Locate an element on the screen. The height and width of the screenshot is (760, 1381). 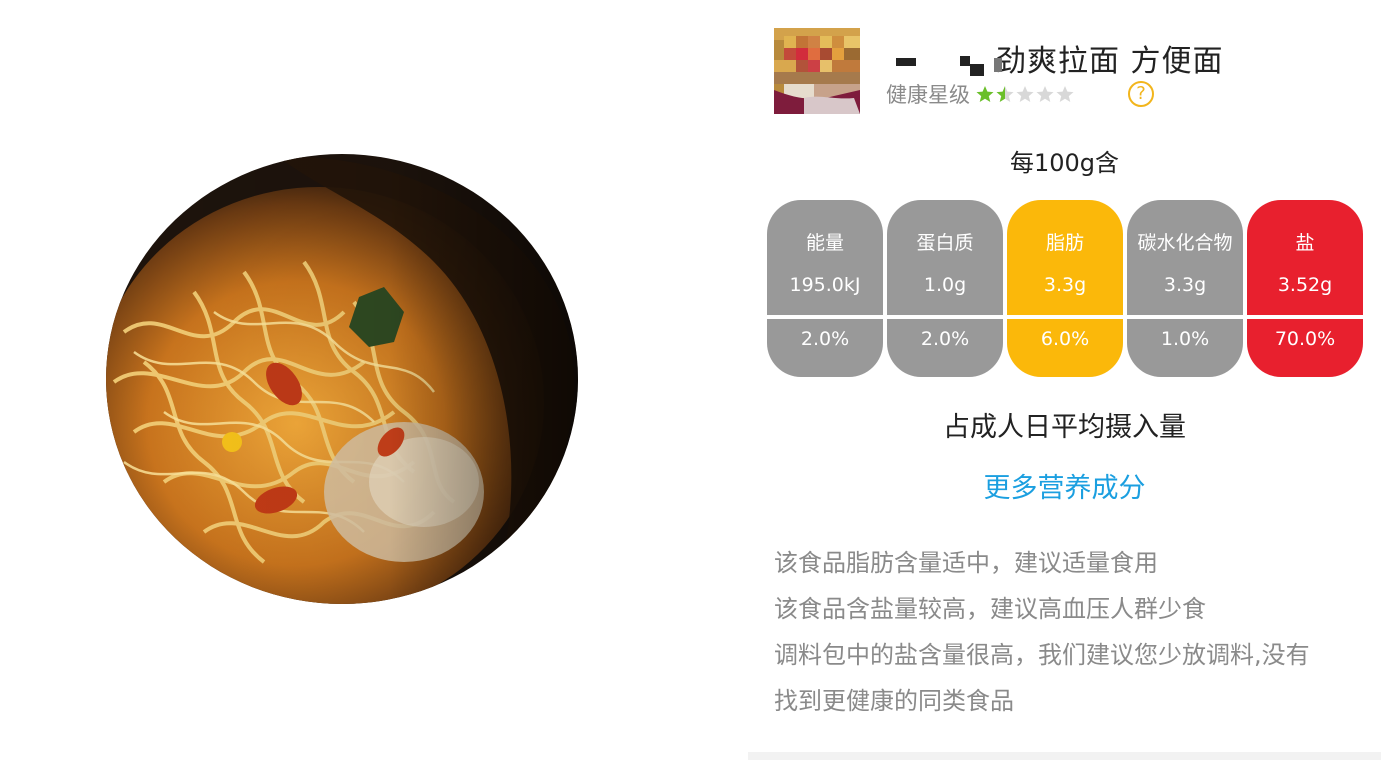
nutrient-value: 1.0g is located at coordinates (945, 285).